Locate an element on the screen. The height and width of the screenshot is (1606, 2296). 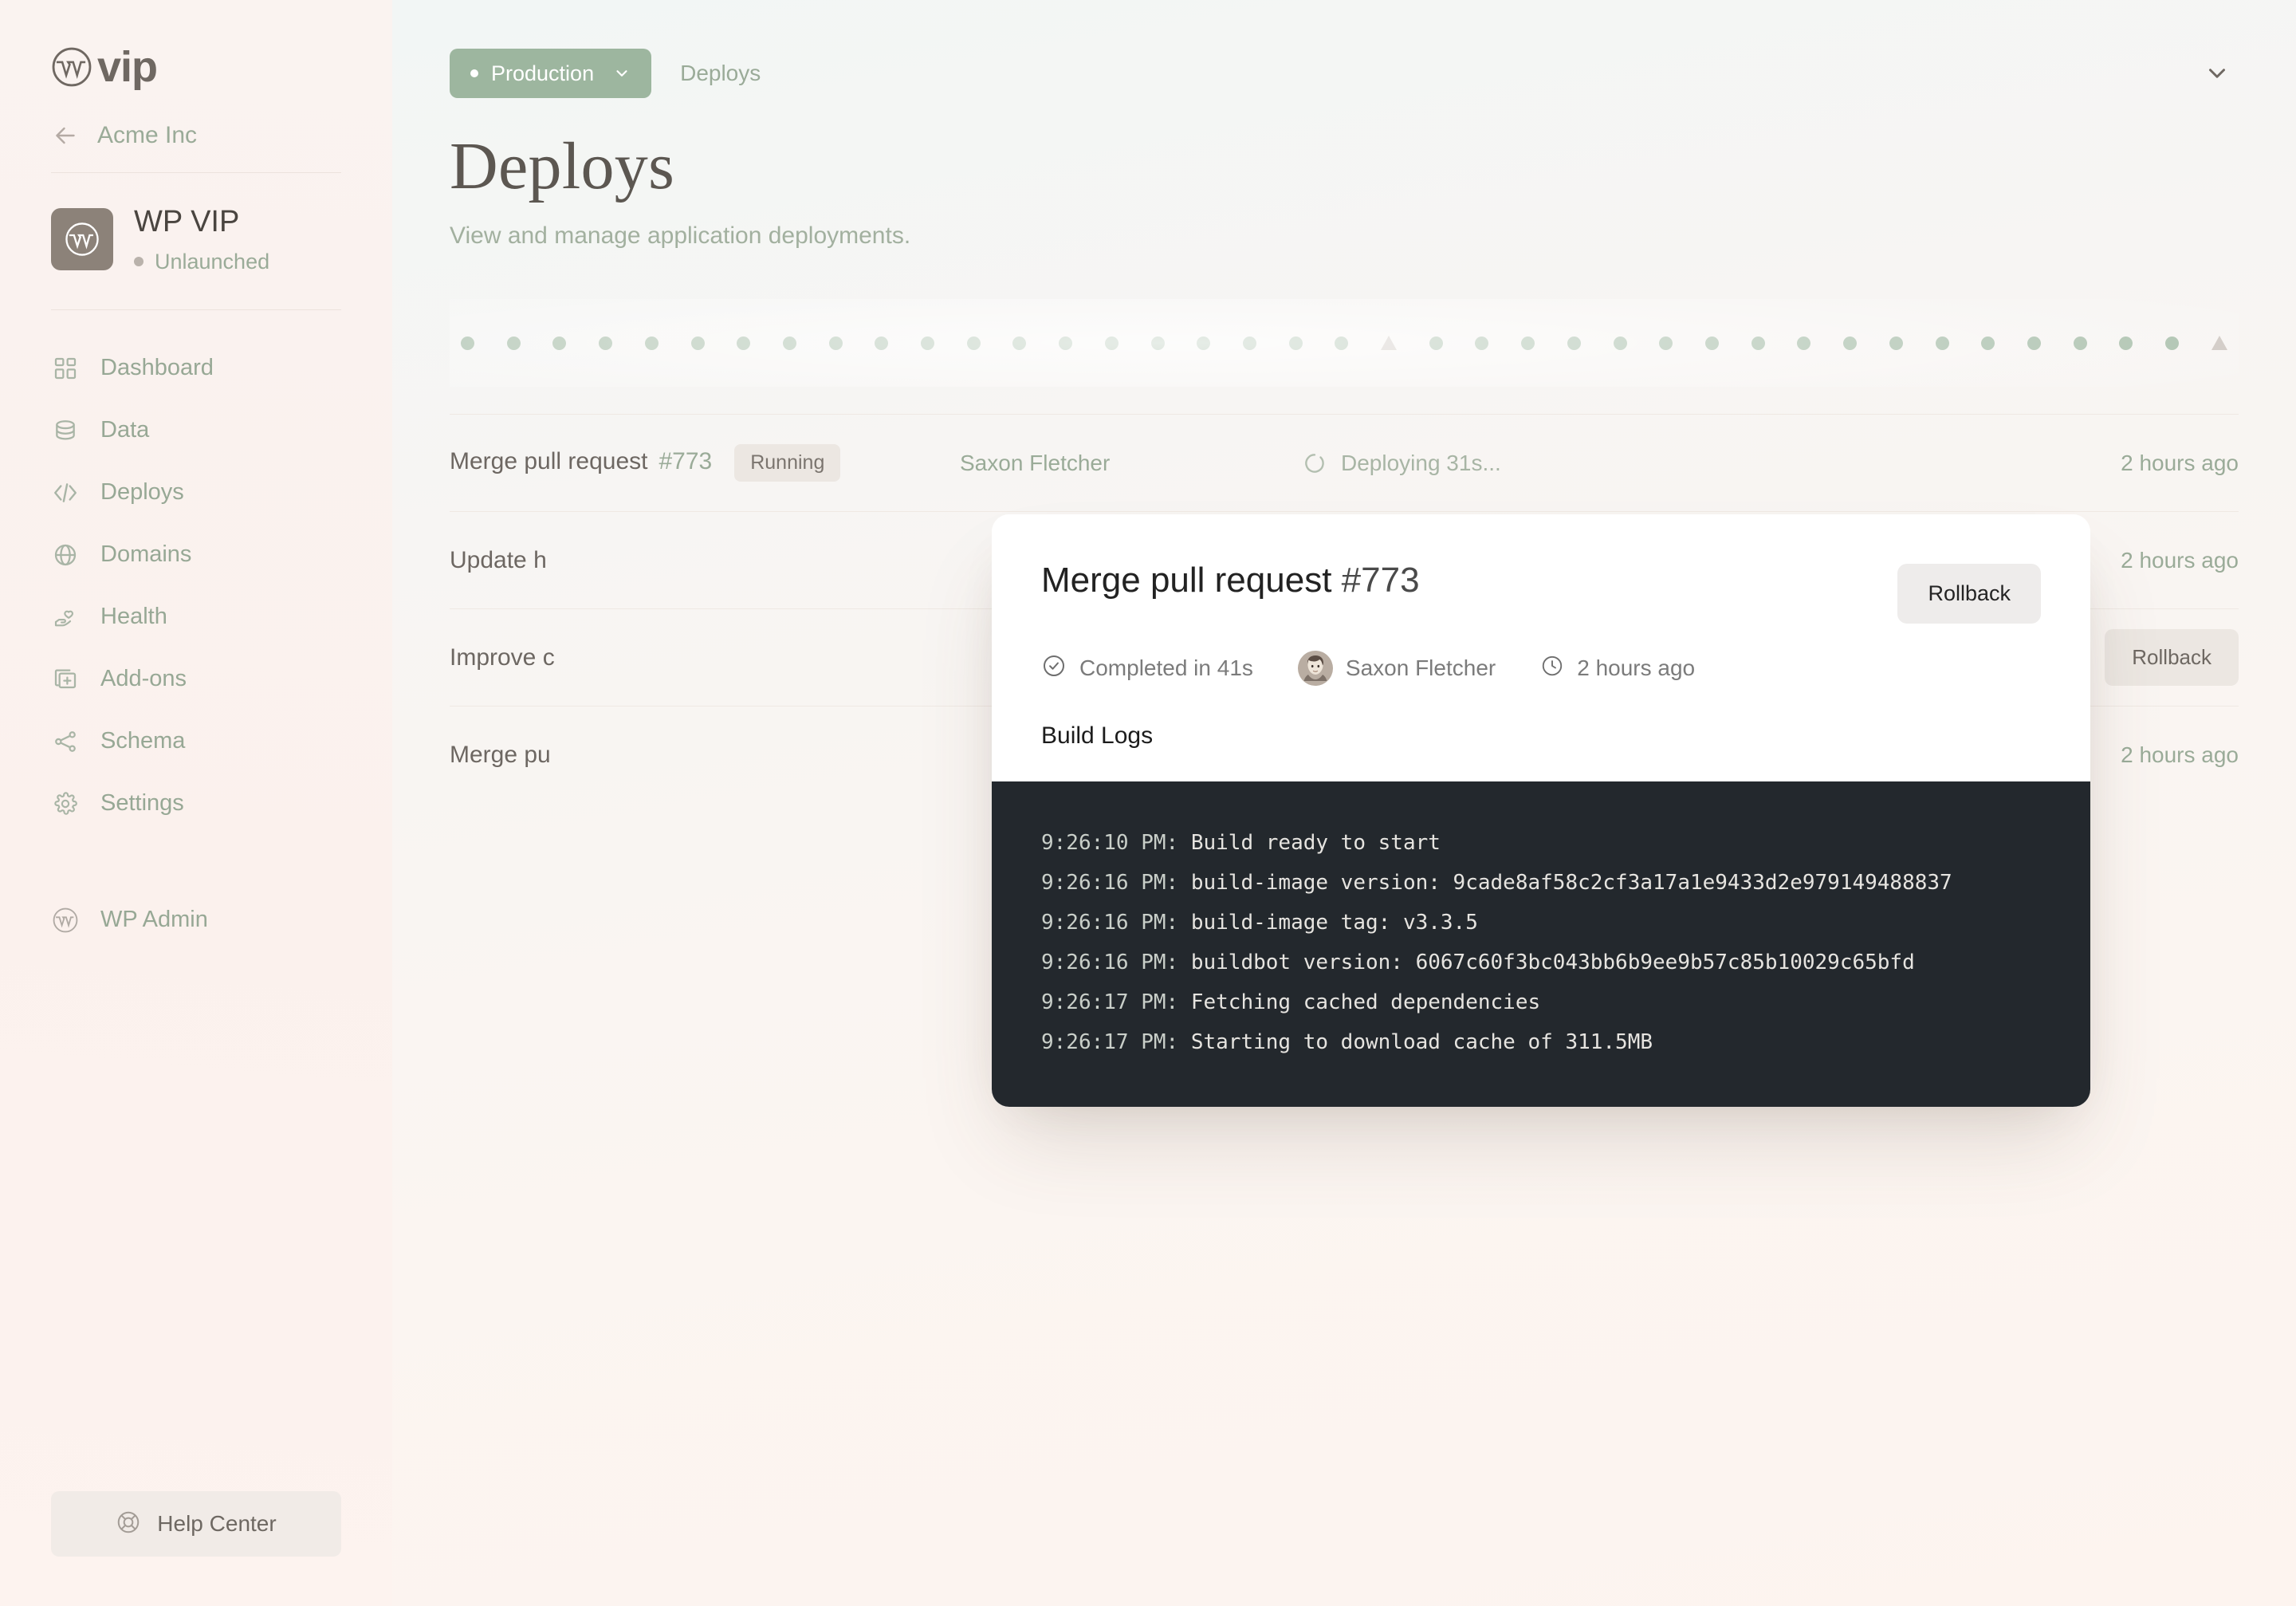
sidebar-item-wp-admin: WP Admin is located at coordinates (196, 920).